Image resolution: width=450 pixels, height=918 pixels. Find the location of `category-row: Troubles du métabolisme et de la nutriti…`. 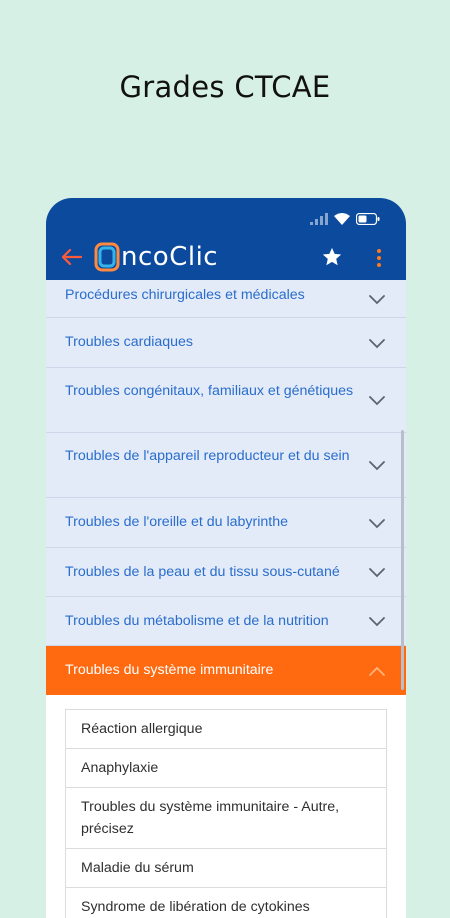

category-row: Troubles du métabolisme et de la nutriti… is located at coordinates (226, 621).